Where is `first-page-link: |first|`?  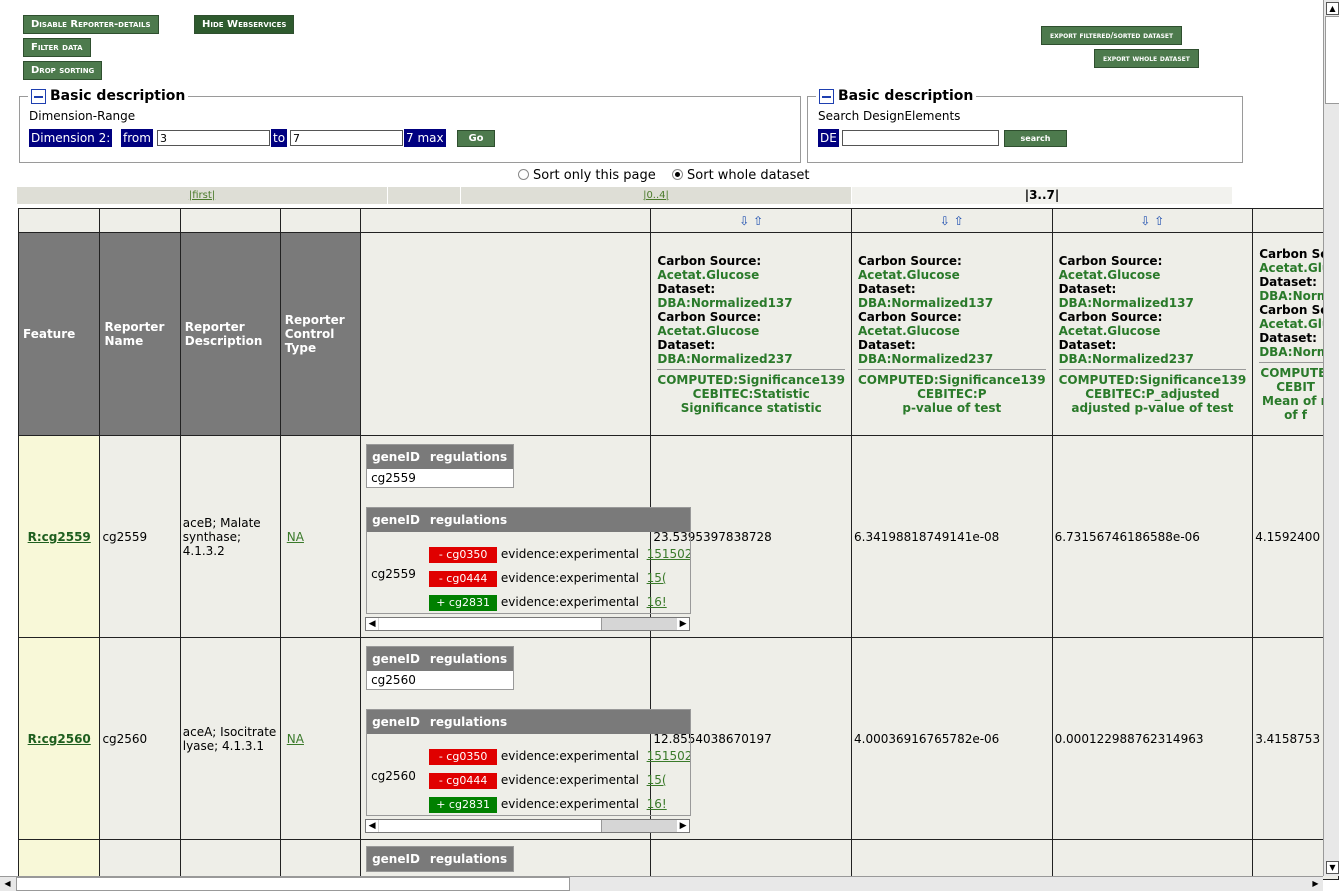 first-page-link: |first| is located at coordinates (202, 195).